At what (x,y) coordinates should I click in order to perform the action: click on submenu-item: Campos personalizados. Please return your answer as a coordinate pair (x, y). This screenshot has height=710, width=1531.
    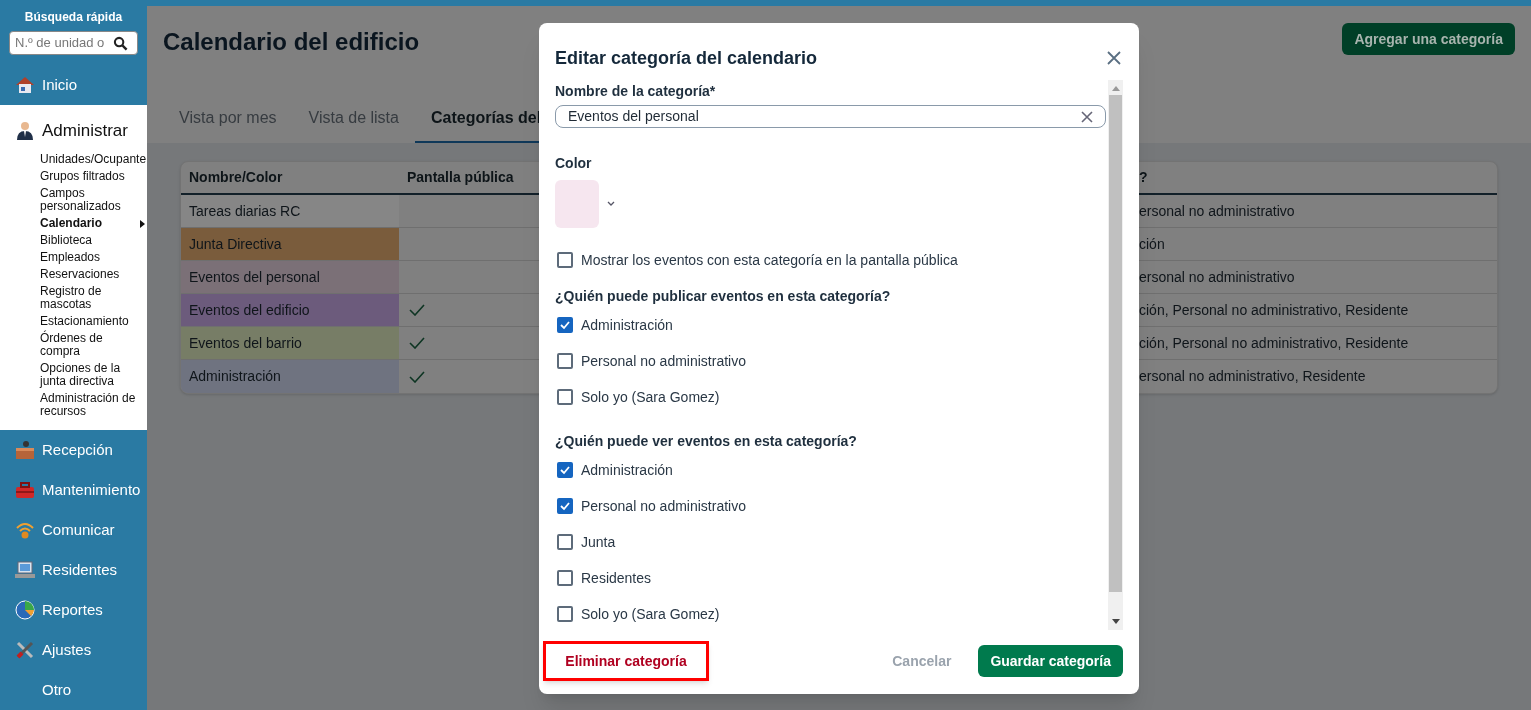
    Looking at the image, I should click on (92, 200).